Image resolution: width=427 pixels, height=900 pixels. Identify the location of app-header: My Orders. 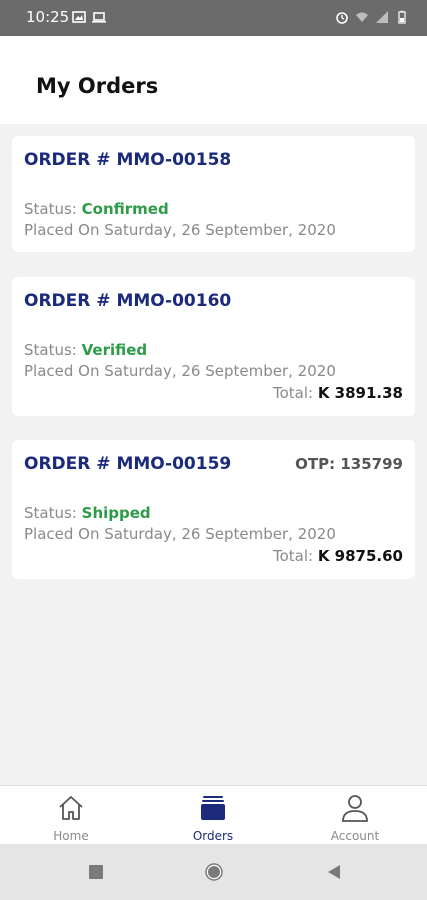
(213, 80).